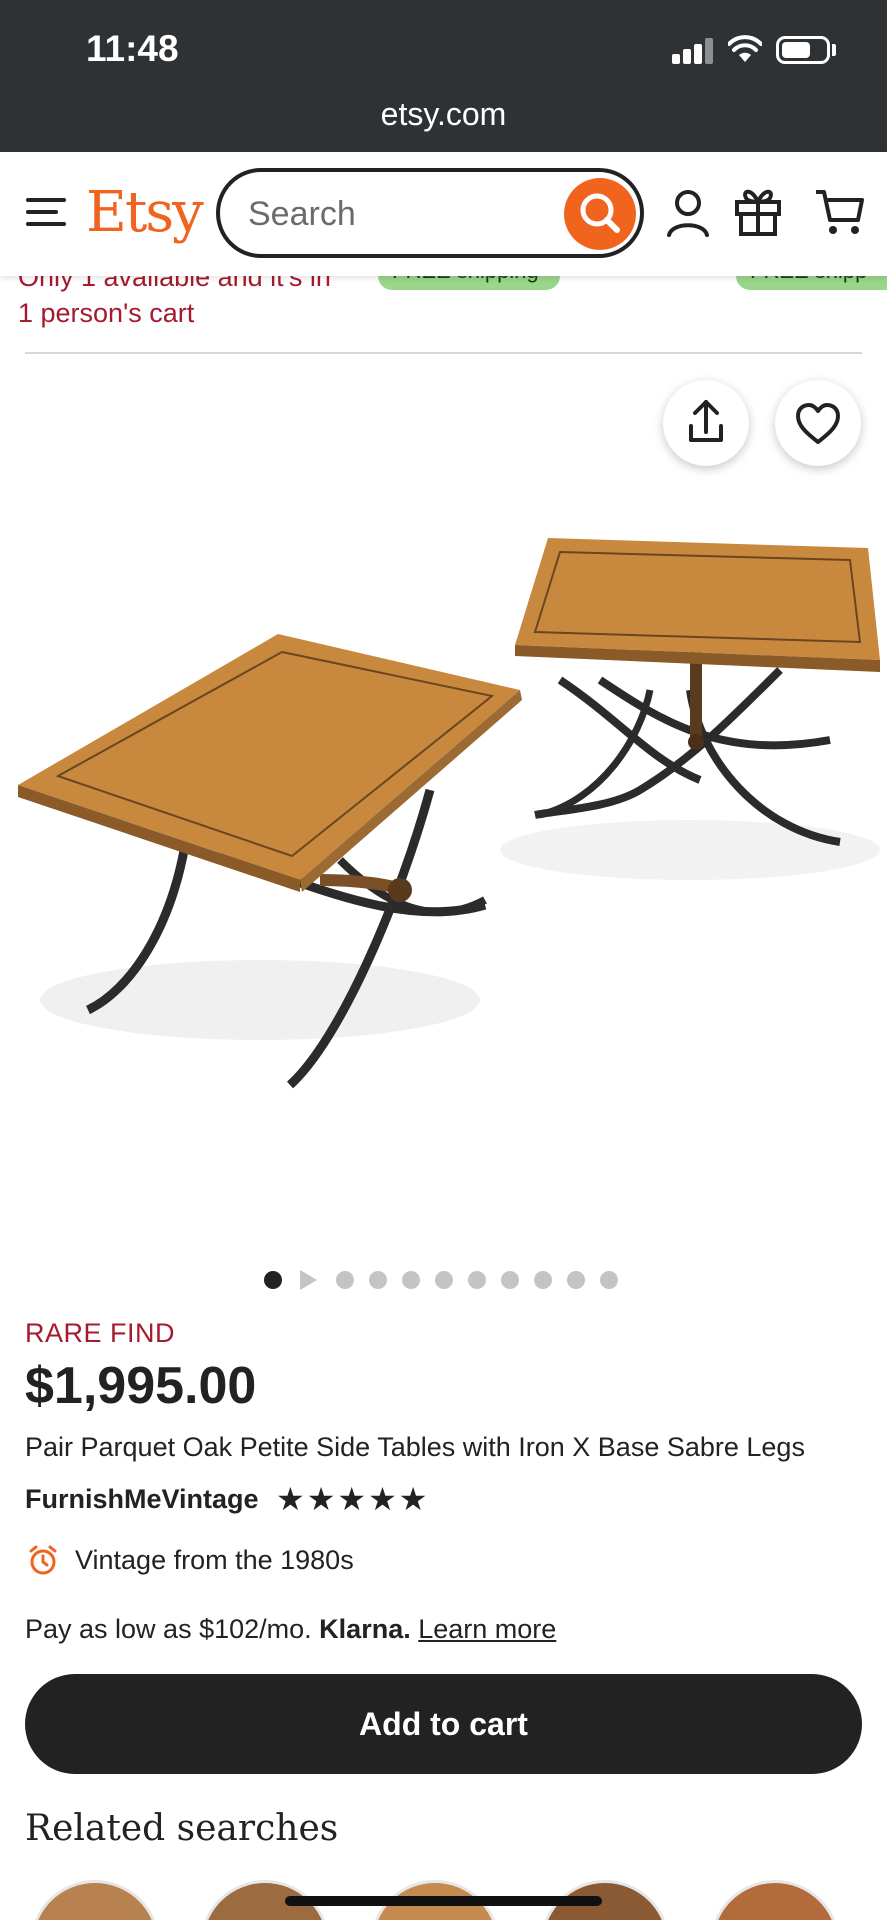 This screenshot has height=1920, width=887. Describe the element at coordinates (365, 1629) in the screenshot. I see `klarna-brand: Klarna.` at that location.